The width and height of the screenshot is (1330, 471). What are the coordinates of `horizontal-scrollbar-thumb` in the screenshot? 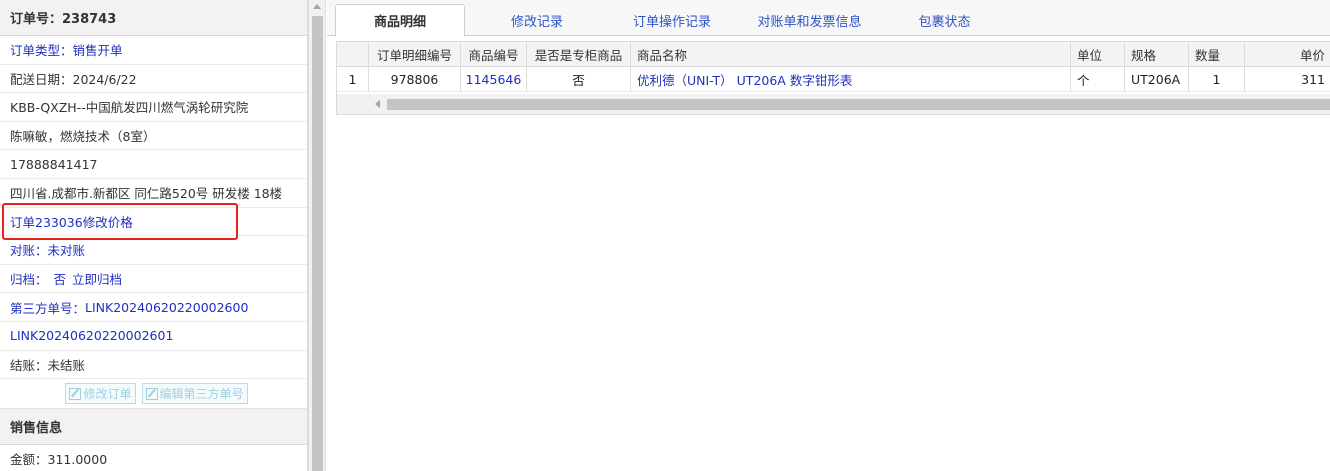 It's located at (858, 104).